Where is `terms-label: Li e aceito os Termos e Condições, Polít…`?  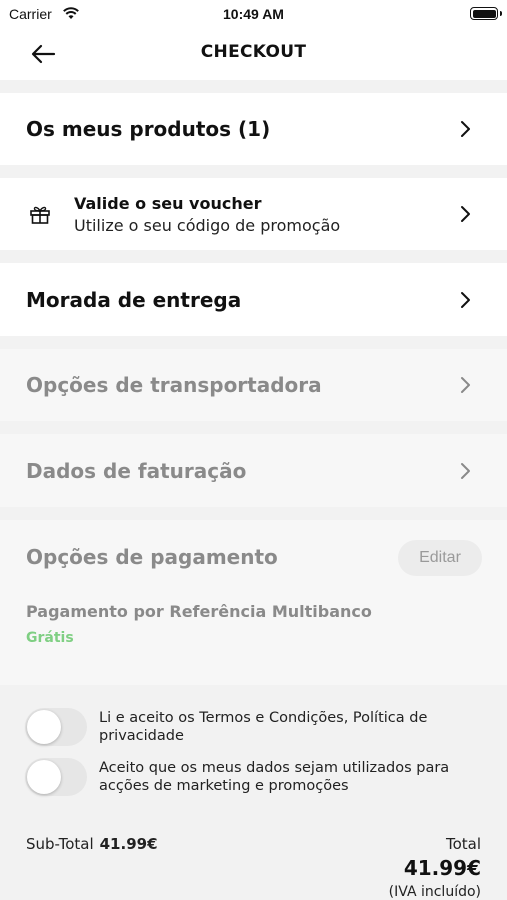 terms-label: Li e aceito os Termos e Condições, Polít… is located at coordinates (263, 727).